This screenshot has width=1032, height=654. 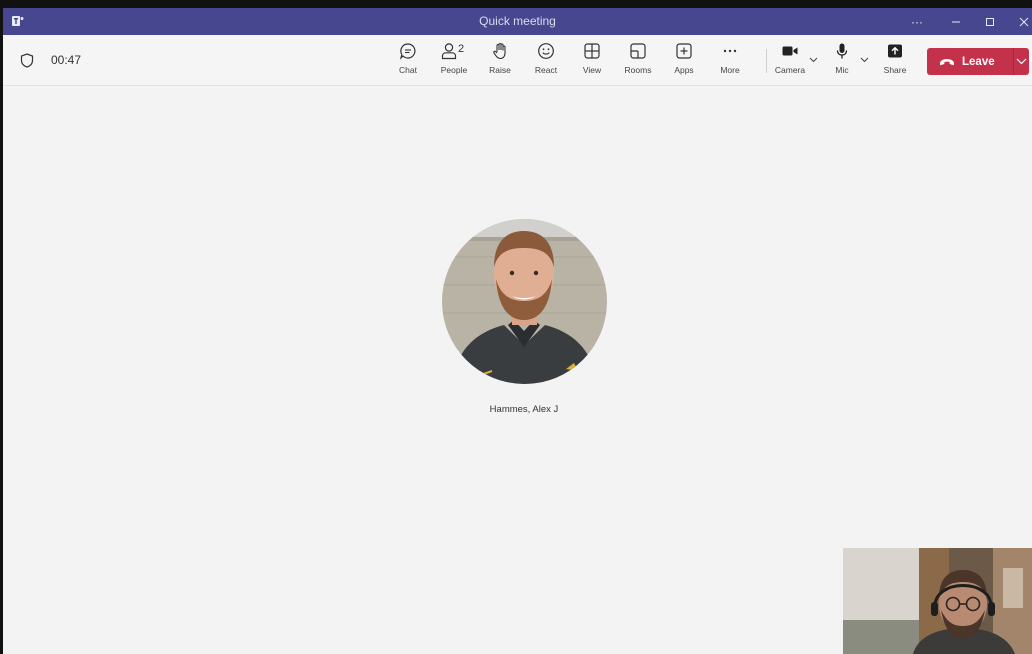 I want to click on video-camera-icon, so click(x=790, y=51).